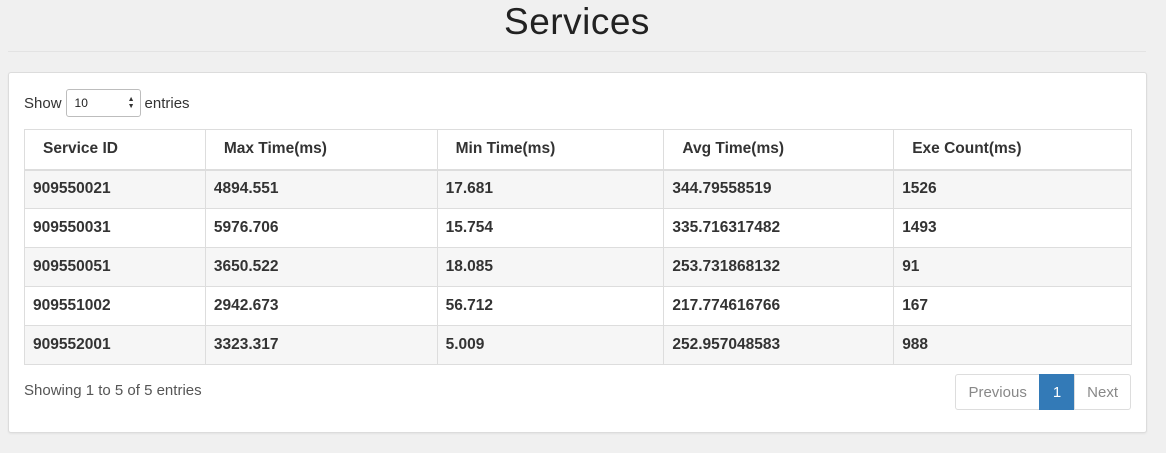 This screenshot has height=453, width=1166. I want to click on up-down-arrows-icon: ▲ ▼, so click(131, 103).